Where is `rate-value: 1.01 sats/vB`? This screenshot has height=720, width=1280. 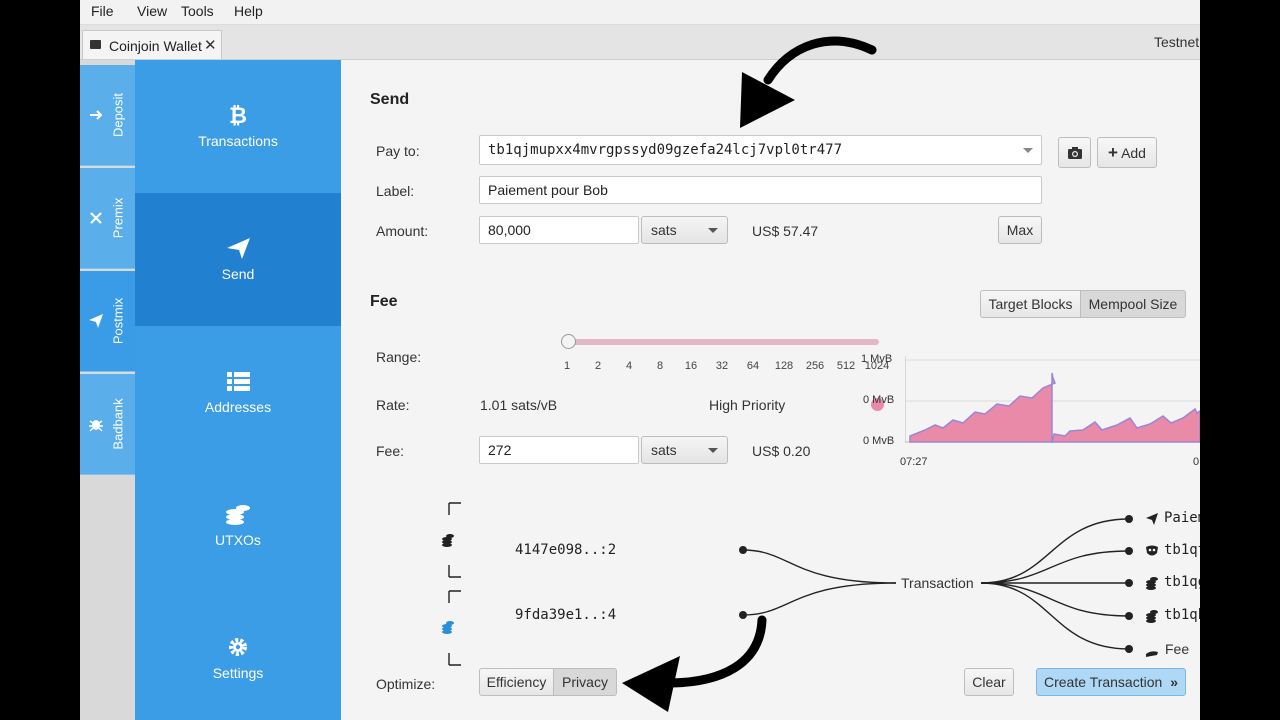
rate-value: 1.01 sats/vB is located at coordinates (519, 405).